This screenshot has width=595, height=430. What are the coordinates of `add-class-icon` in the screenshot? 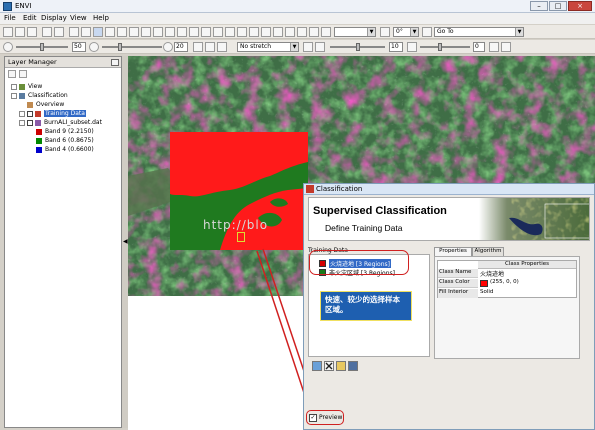 It's located at (317, 366).